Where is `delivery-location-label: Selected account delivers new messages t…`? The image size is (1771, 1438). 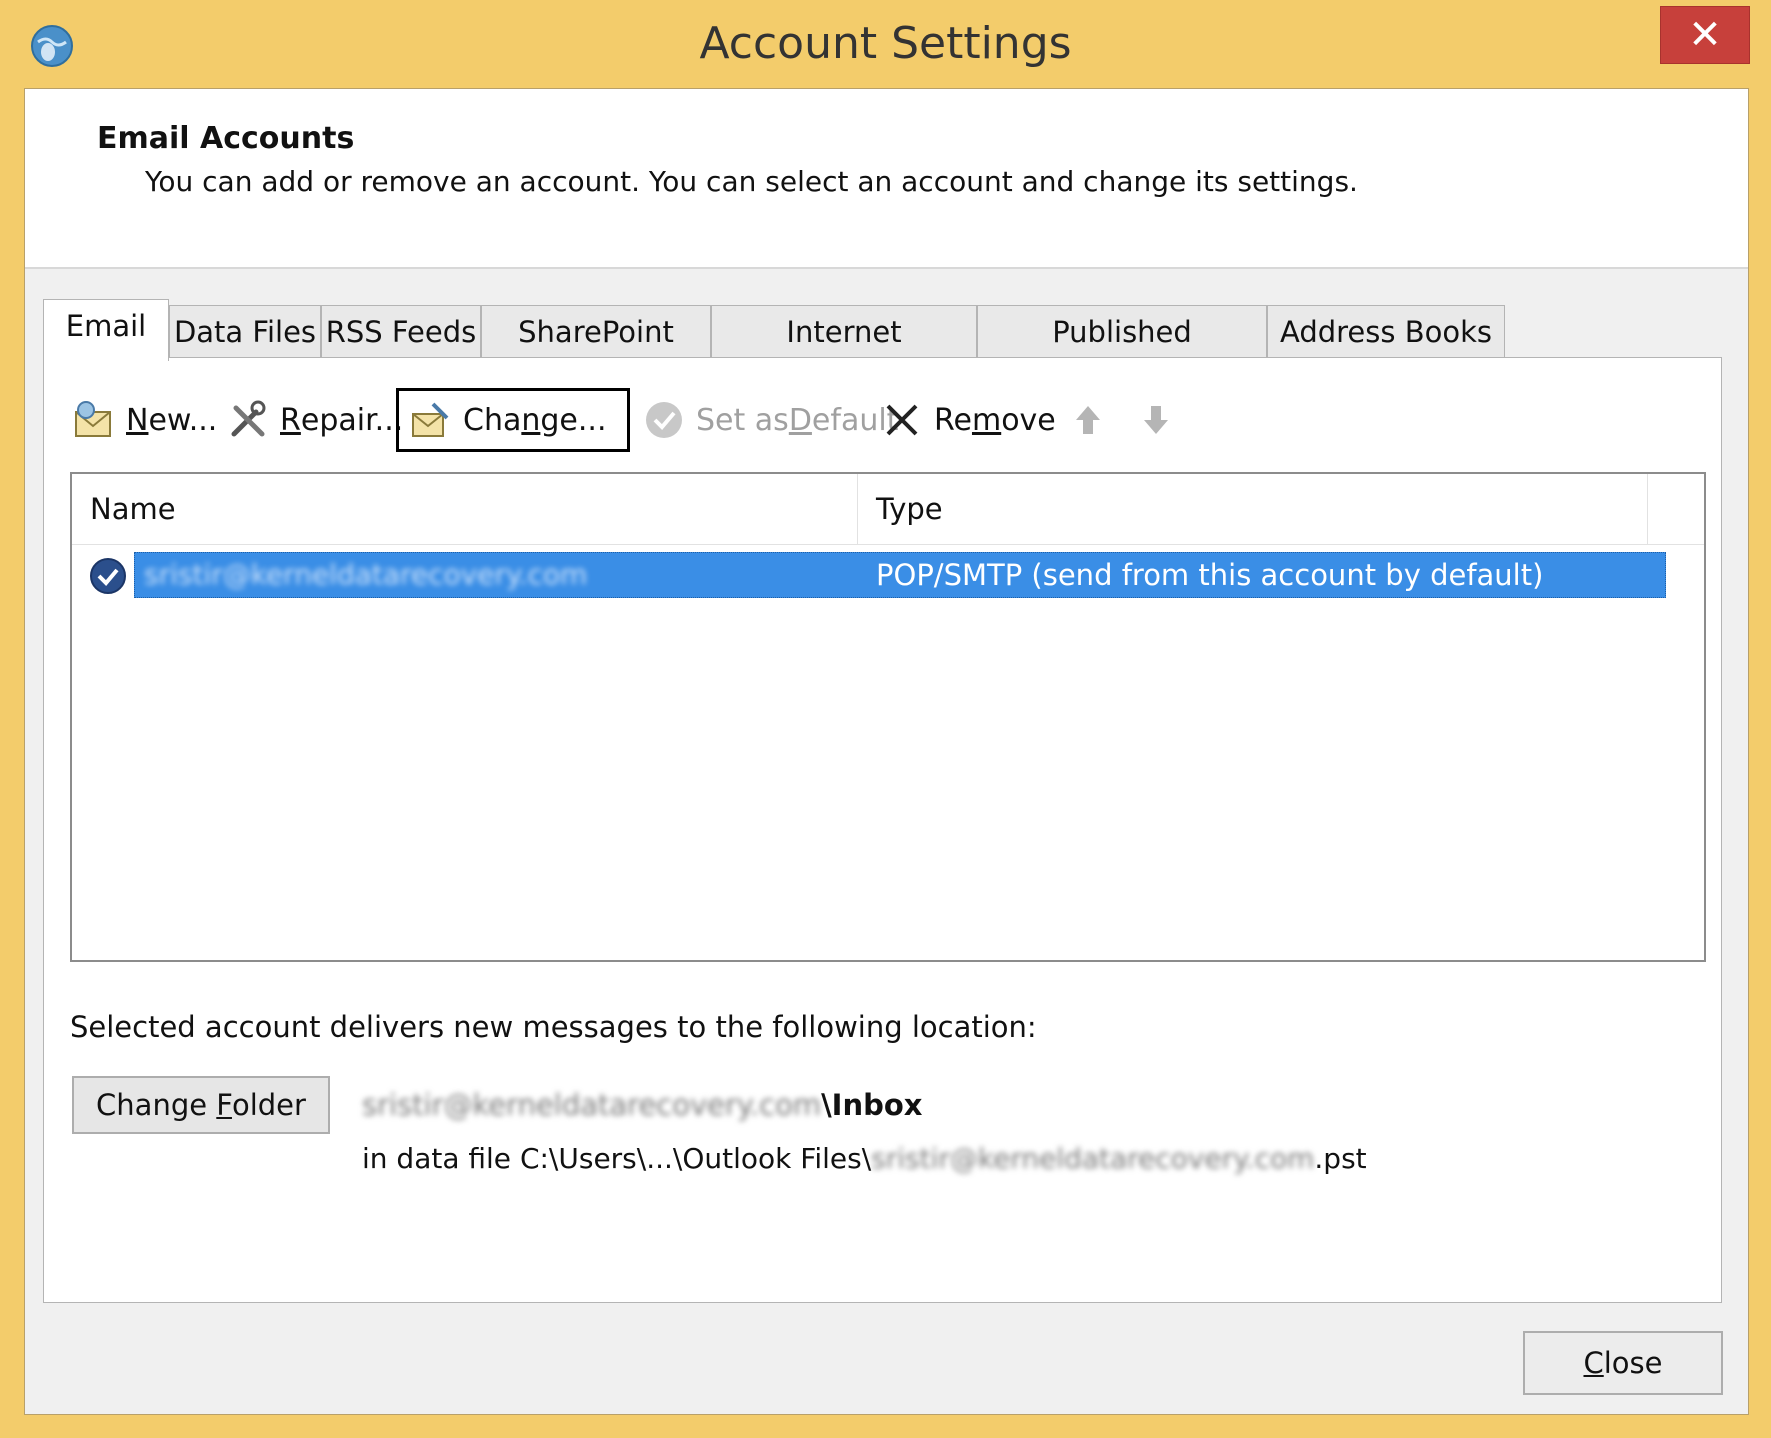
delivery-location-label: Selected account delivers new messages t… is located at coordinates (553, 1027).